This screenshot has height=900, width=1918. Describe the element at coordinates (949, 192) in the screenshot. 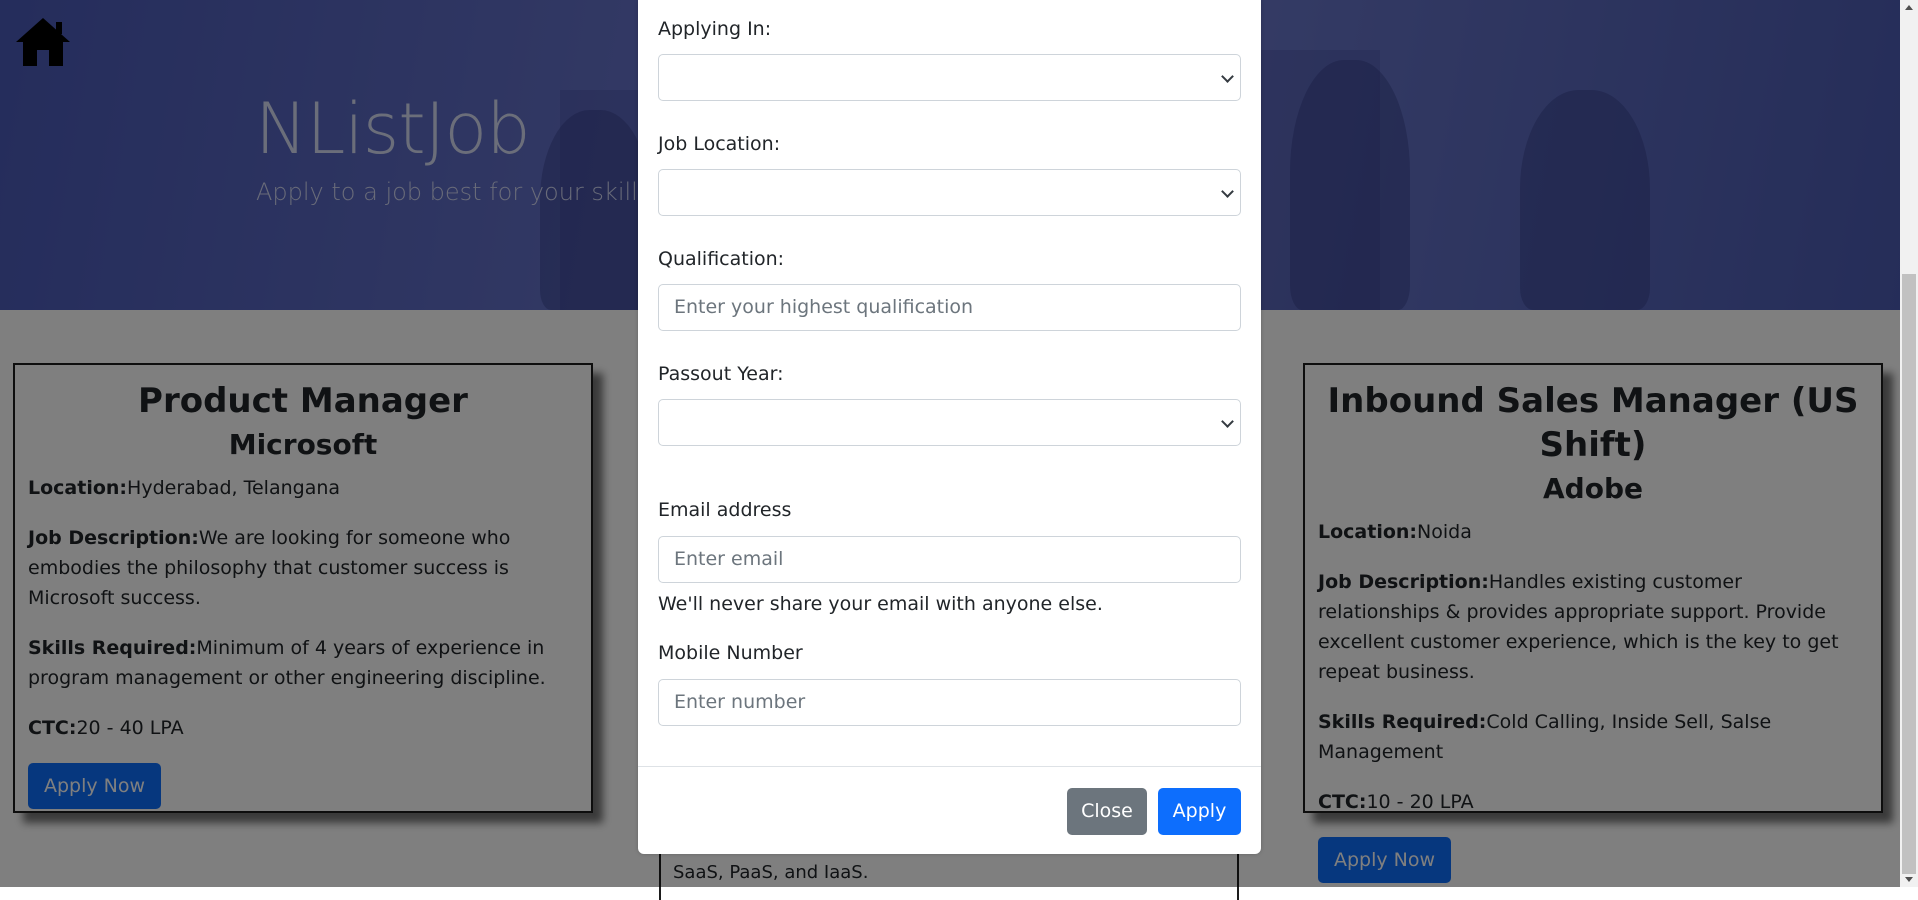

I see `job-location-select` at that location.